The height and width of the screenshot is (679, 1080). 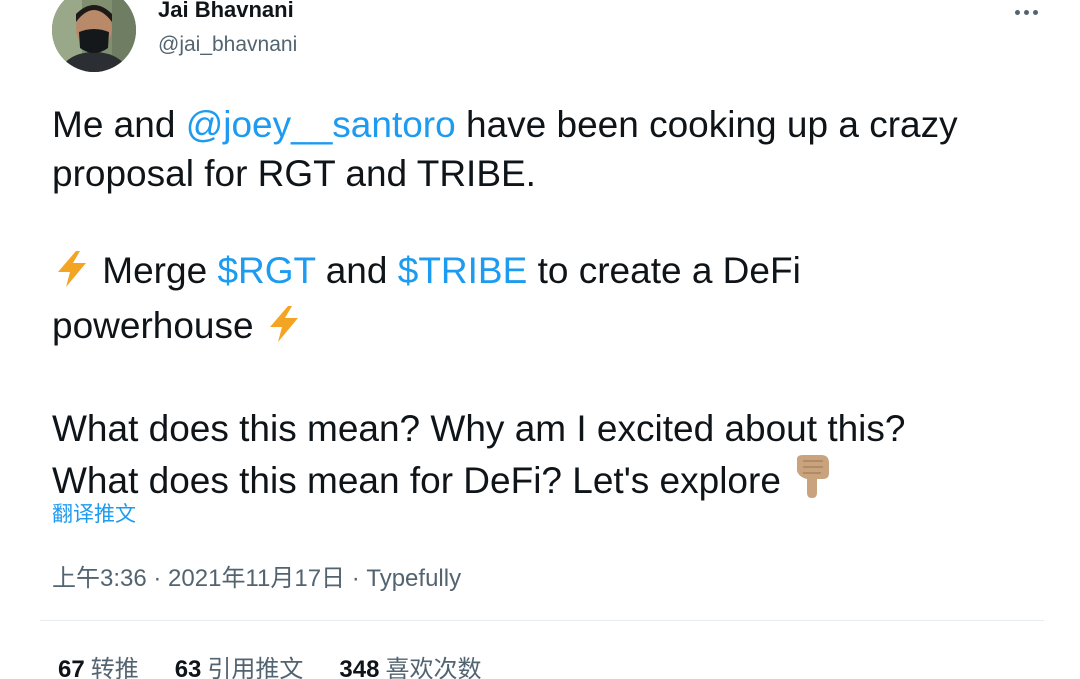 What do you see at coordinates (119, 124) in the screenshot?
I see `text-segment: Me and` at bounding box center [119, 124].